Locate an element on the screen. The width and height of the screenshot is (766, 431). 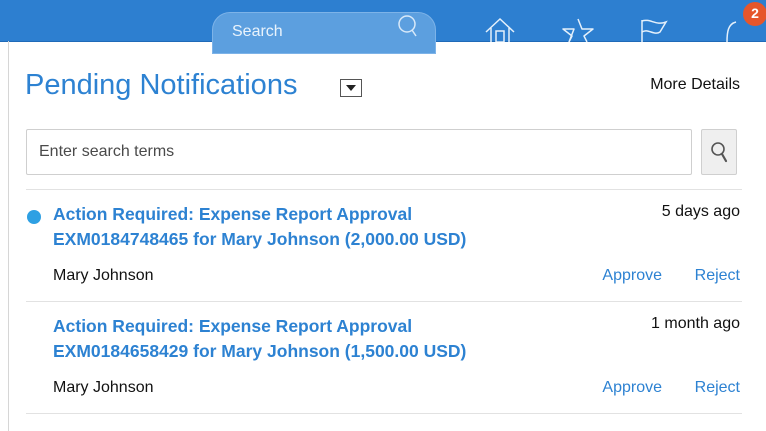
notification-count-badge: 2 is located at coordinates (754, 14).